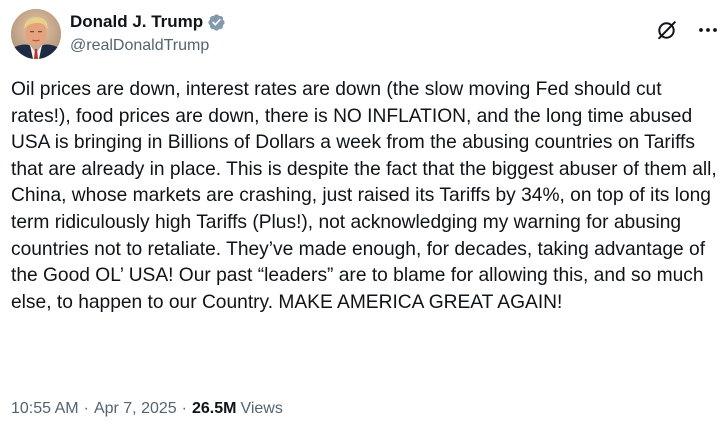 Image resolution: width=724 pixels, height=439 pixels. Describe the element at coordinates (667, 30) in the screenshot. I see `grok-icon` at that location.